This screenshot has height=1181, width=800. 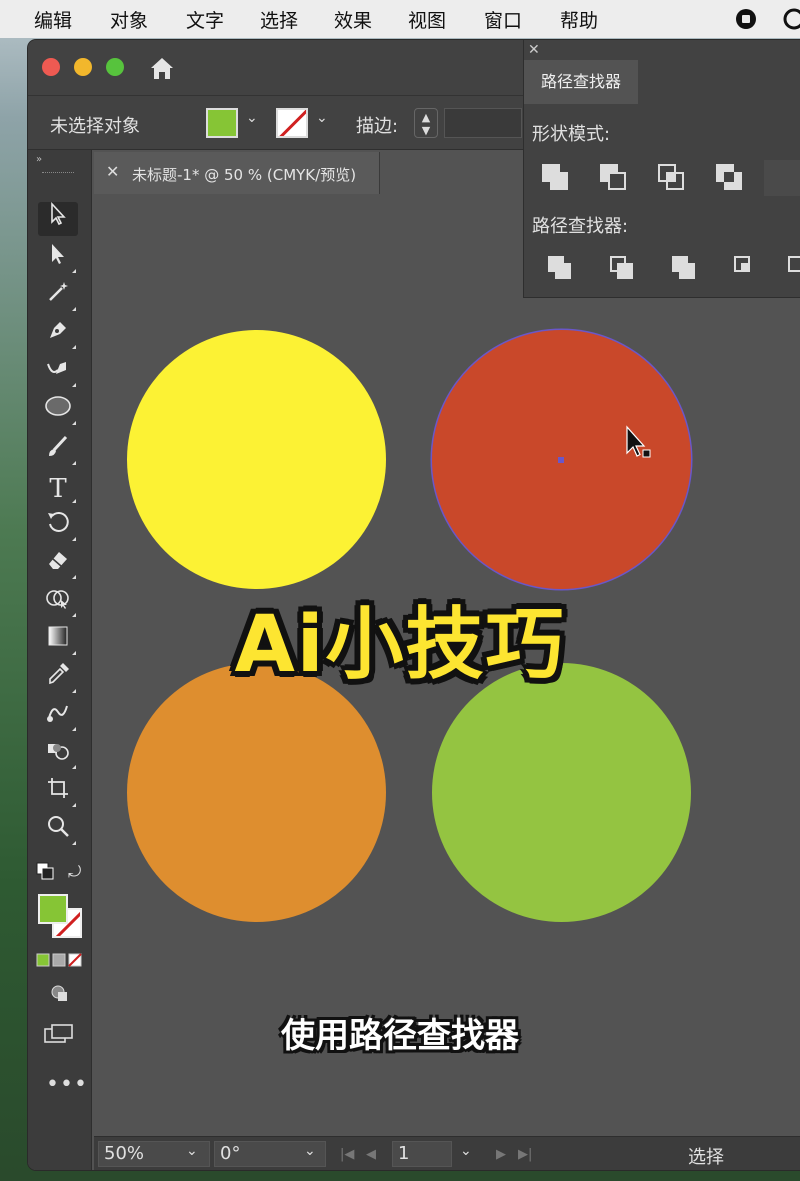 I want to click on trim-icon, so click(x=624, y=270).